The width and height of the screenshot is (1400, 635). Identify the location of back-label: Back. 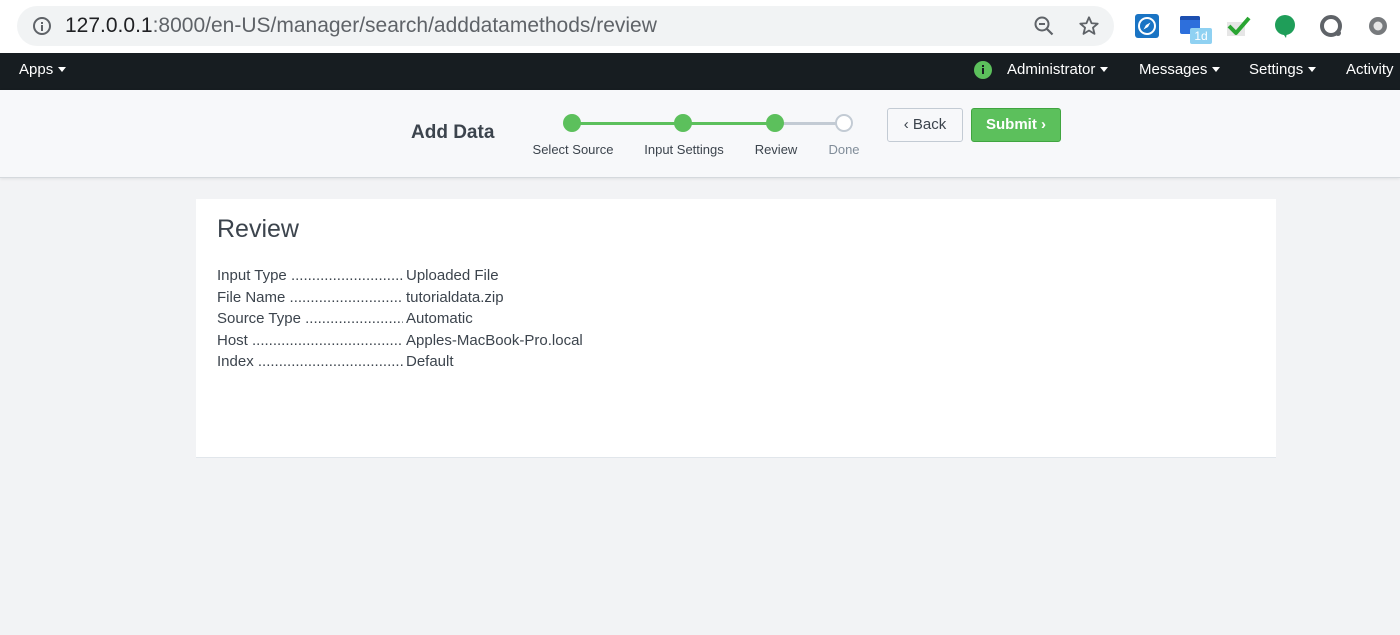
(929, 124).